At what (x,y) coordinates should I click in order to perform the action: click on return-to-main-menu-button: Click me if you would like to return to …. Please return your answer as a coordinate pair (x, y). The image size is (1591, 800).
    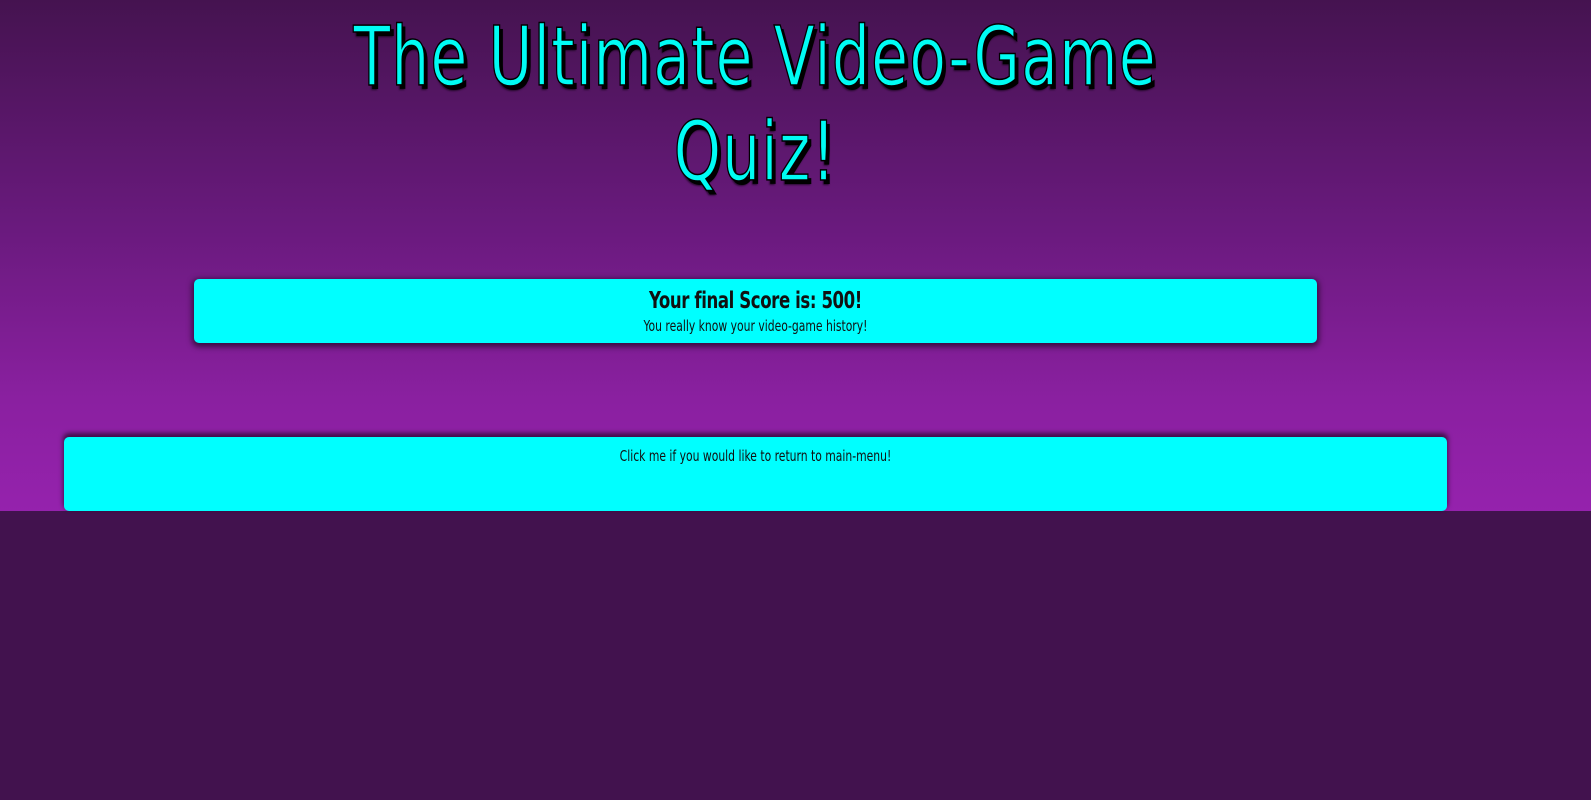
    Looking at the image, I should click on (755, 474).